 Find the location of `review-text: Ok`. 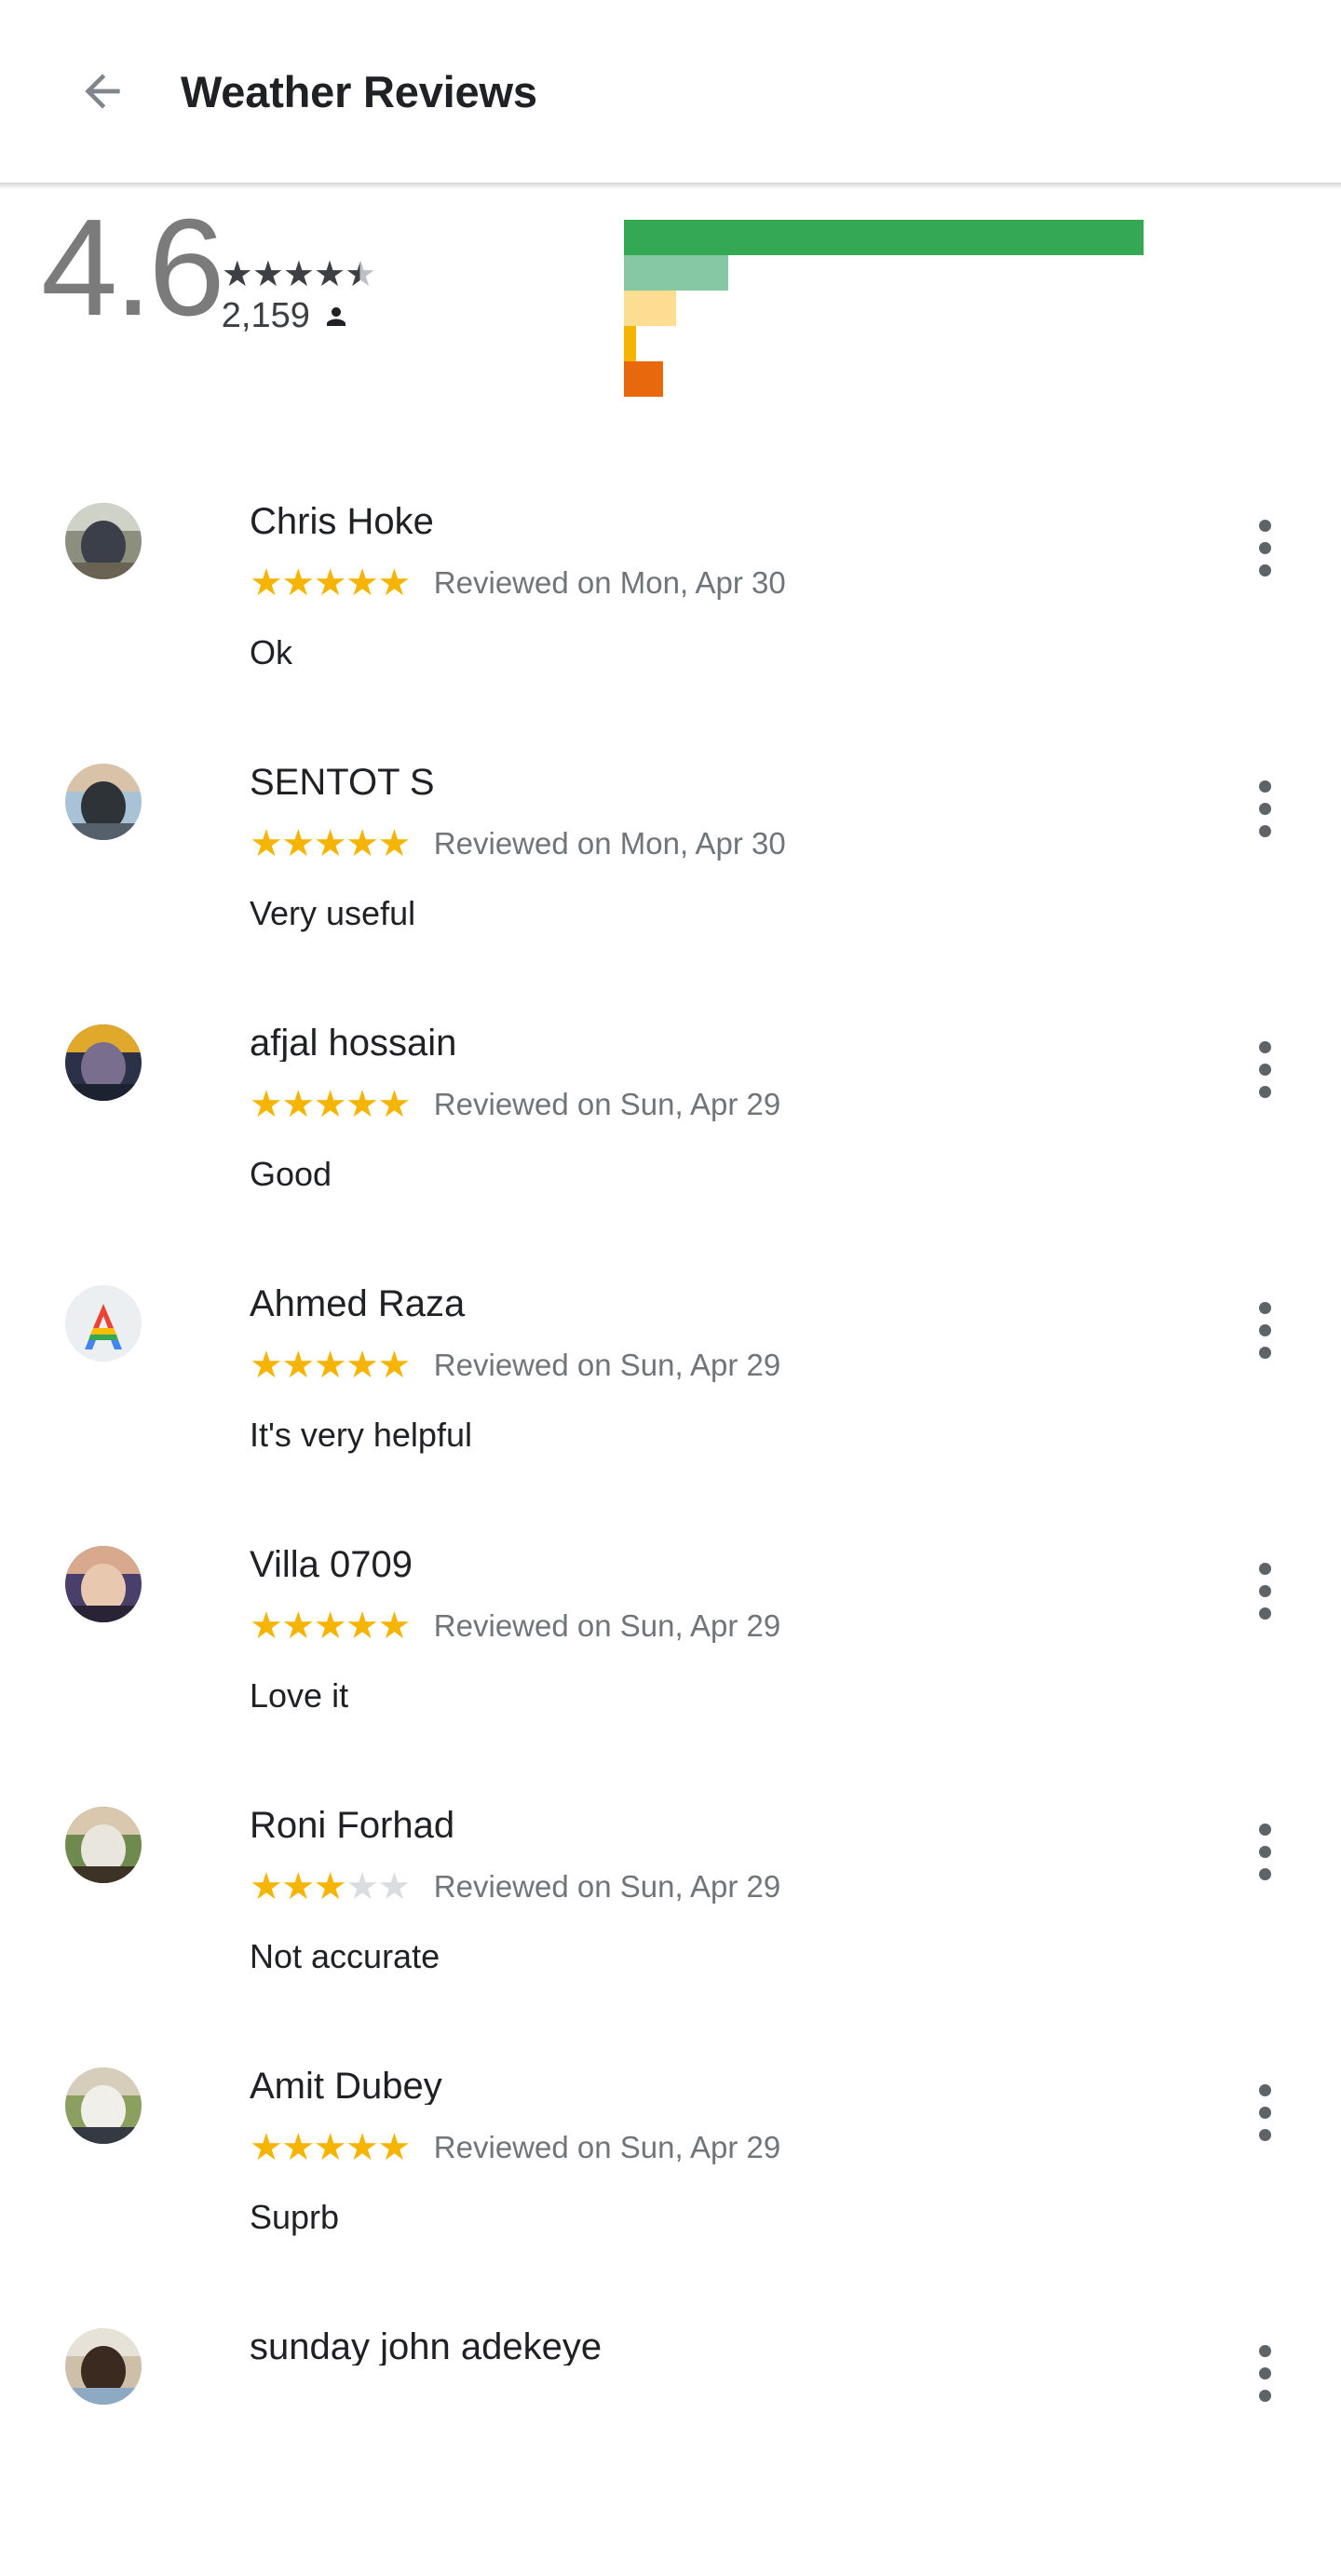

review-text: Ok is located at coordinates (271, 652).